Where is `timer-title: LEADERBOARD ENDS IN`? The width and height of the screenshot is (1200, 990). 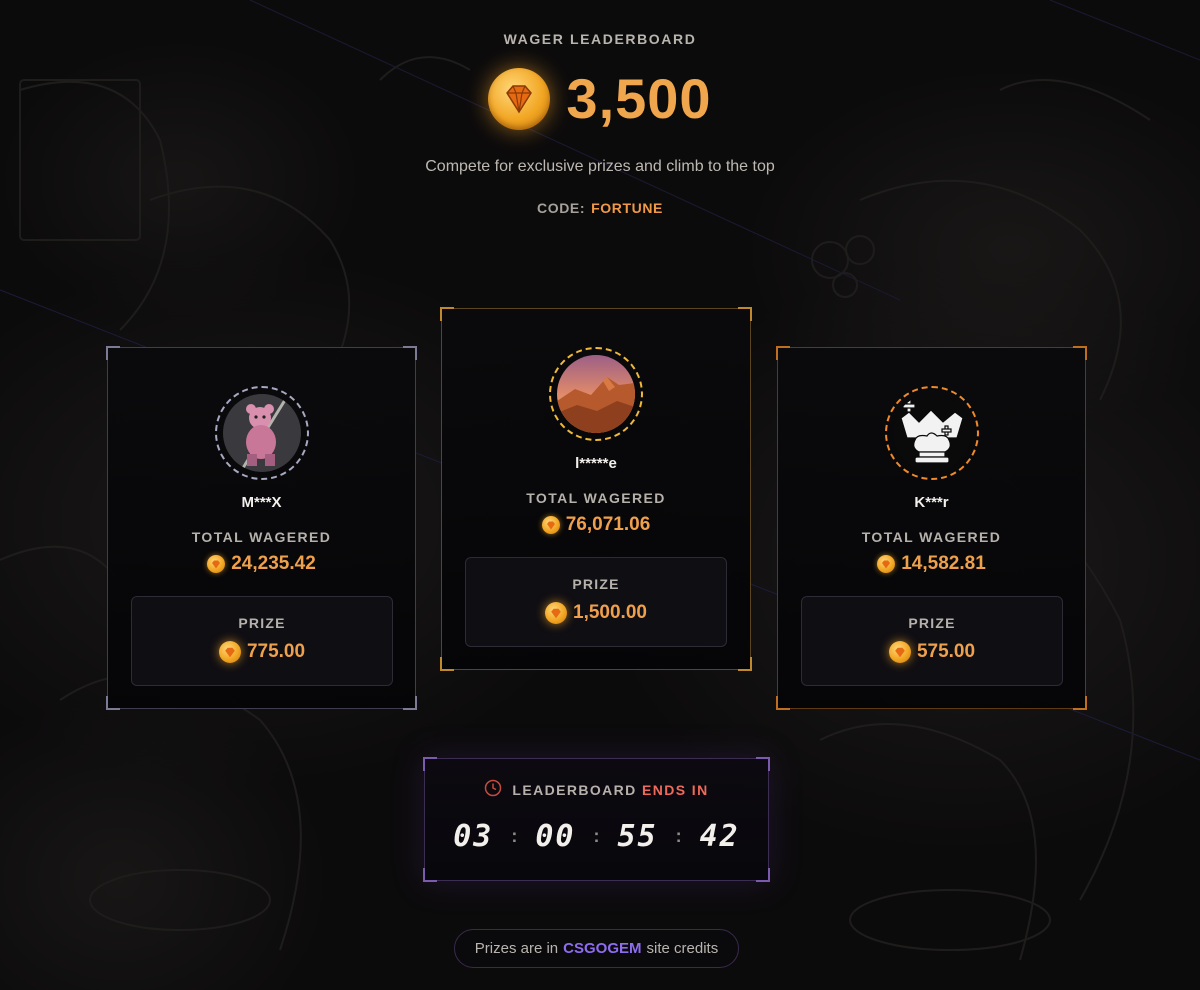
timer-title: LEADERBOARD ENDS IN is located at coordinates (596, 789).